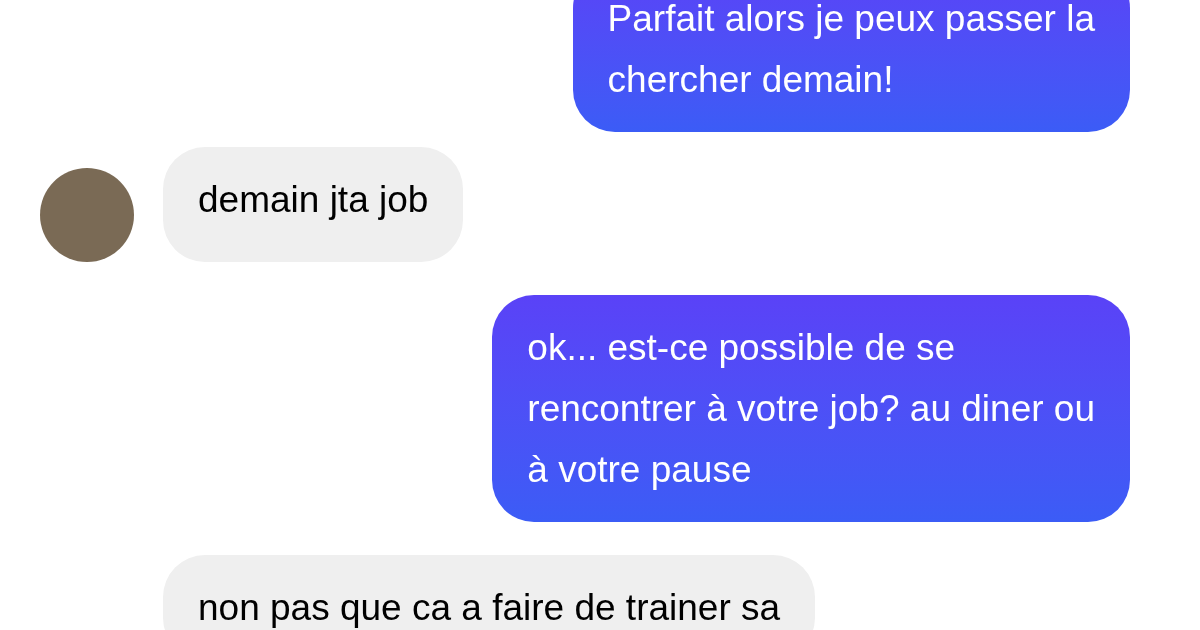 This screenshot has width=1200, height=630. Describe the element at coordinates (851, 66) in the screenshot. I see `sent-message-bubble: Parfait alors je peux passer la chercher demain!` at that location.